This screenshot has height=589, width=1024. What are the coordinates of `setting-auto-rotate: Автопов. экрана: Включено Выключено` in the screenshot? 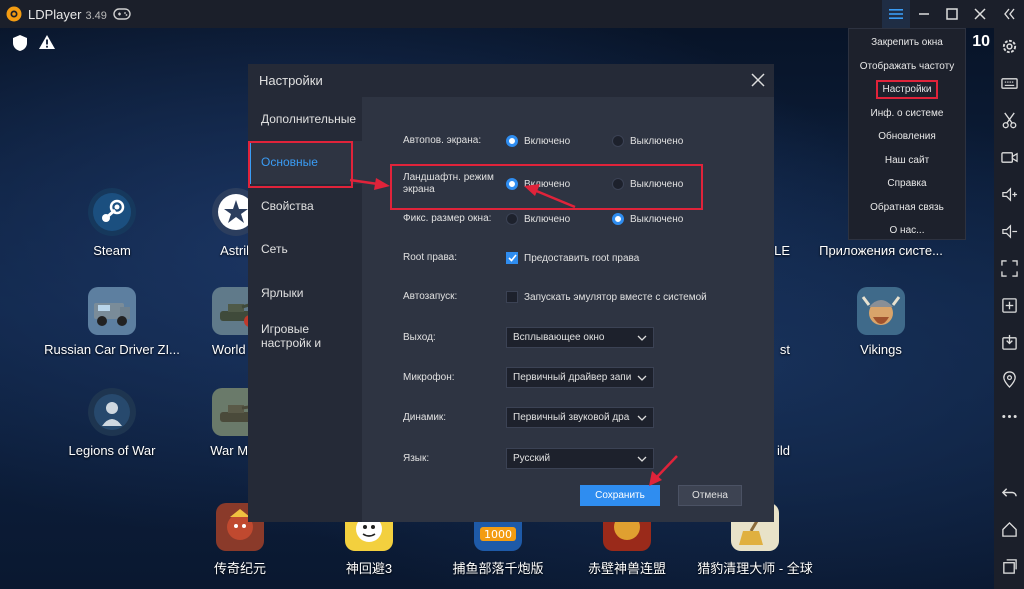 It's located at (543, 141).